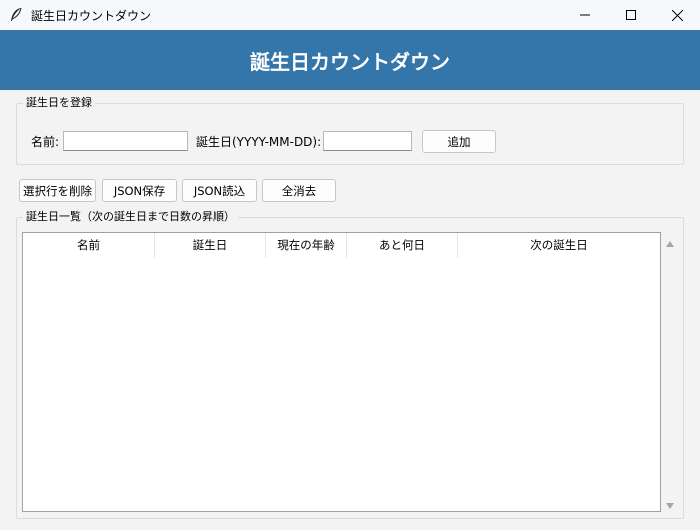 Image resolution: width=700 pixels, height=530 pixels. I want to click on column-header-birthday: 誕生日, so click(210, 245).